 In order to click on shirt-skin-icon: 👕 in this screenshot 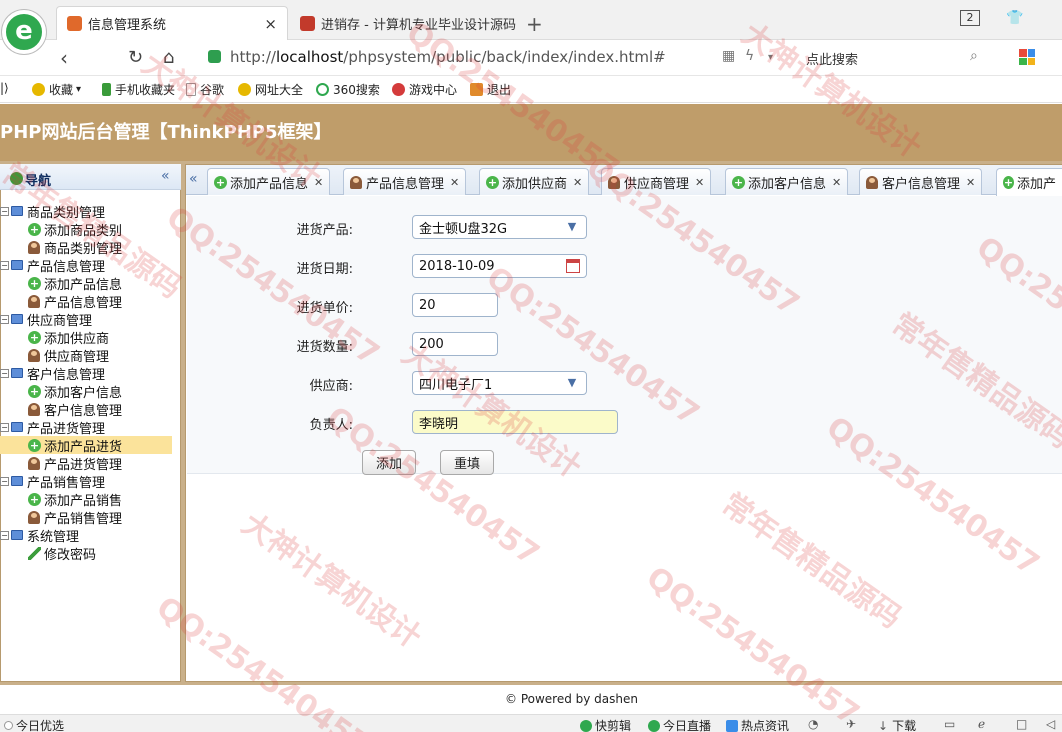, I will do `click(1014, 18)`.